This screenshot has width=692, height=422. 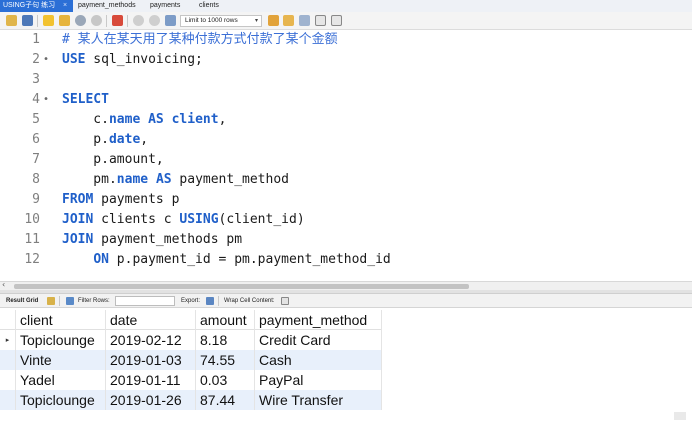 What do you see at coordinates (107, 6) in the screenshot?
I see `tab-payment-methods: payment_methods` at bounding box center [107, 6].